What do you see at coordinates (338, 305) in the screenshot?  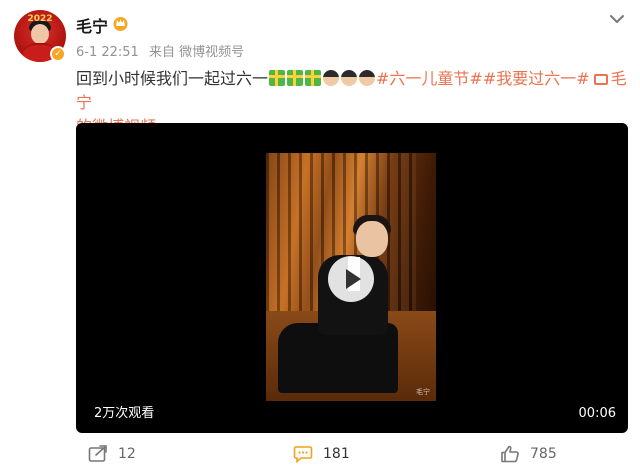 I see `thumbnail-person` at bounding box center [338, 305].